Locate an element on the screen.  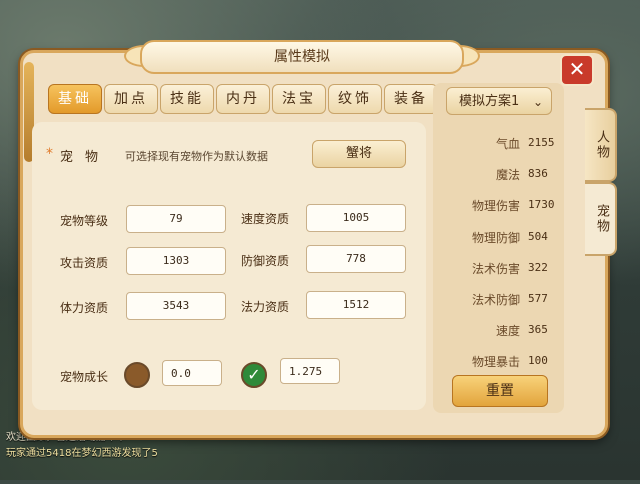
side-tab-pet: 宠物 is located at coordinates (601, 219).